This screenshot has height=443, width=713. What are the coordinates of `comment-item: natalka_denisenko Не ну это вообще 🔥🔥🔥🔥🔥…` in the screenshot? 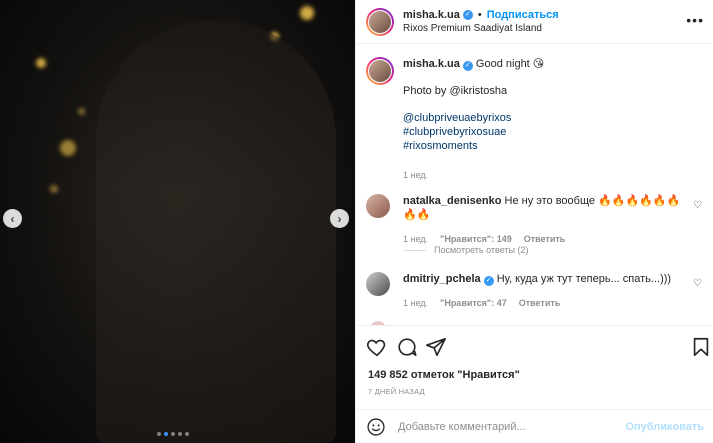 It's located at (536, 220).